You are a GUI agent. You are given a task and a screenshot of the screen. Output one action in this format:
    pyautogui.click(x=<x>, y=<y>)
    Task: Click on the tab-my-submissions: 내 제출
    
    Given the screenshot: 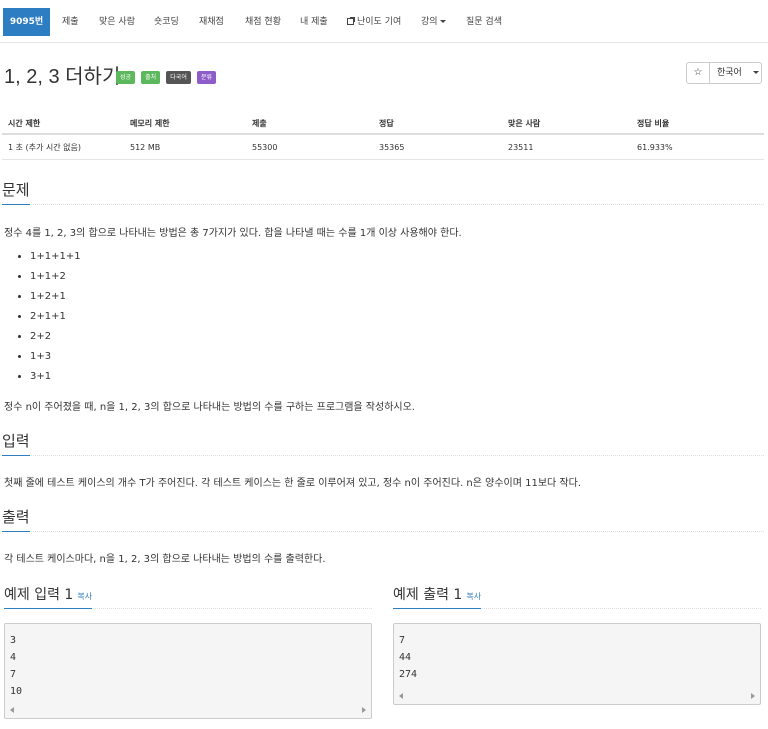 What is the action you would take?
    pyautogui.click(x=314, y=22)
    